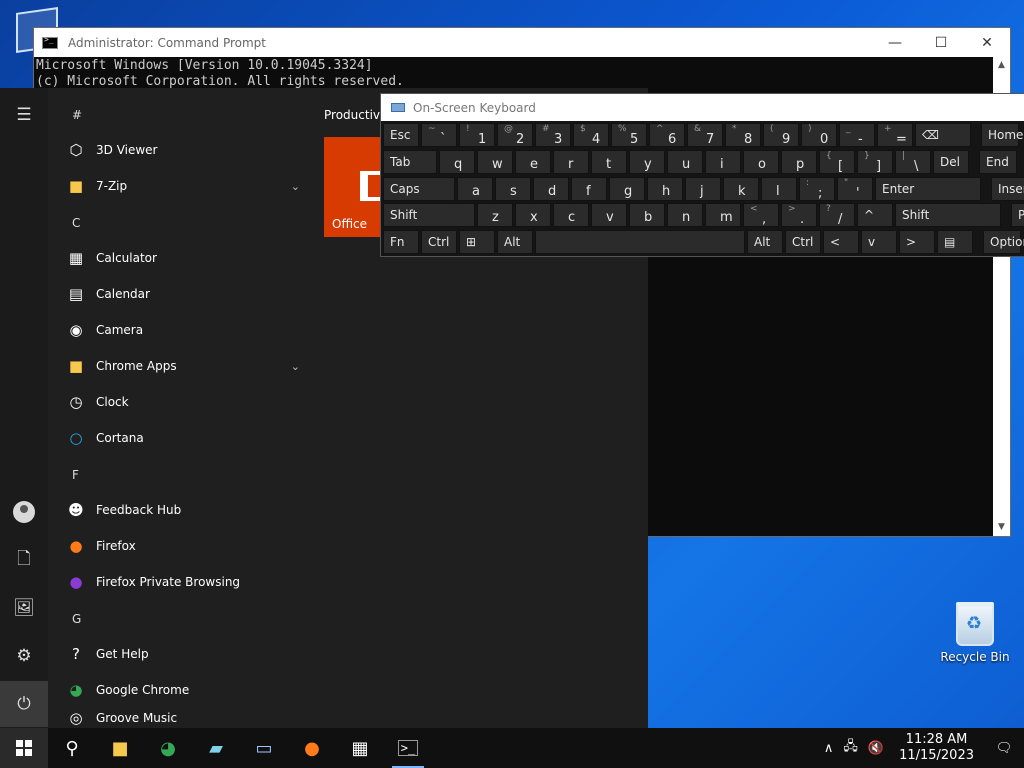 This screenshot has height=768, width=1024. What do you see at coordinates (439, 242) in the screenshot?
I see `key: Ctrl` at bounding box center [439, 242].